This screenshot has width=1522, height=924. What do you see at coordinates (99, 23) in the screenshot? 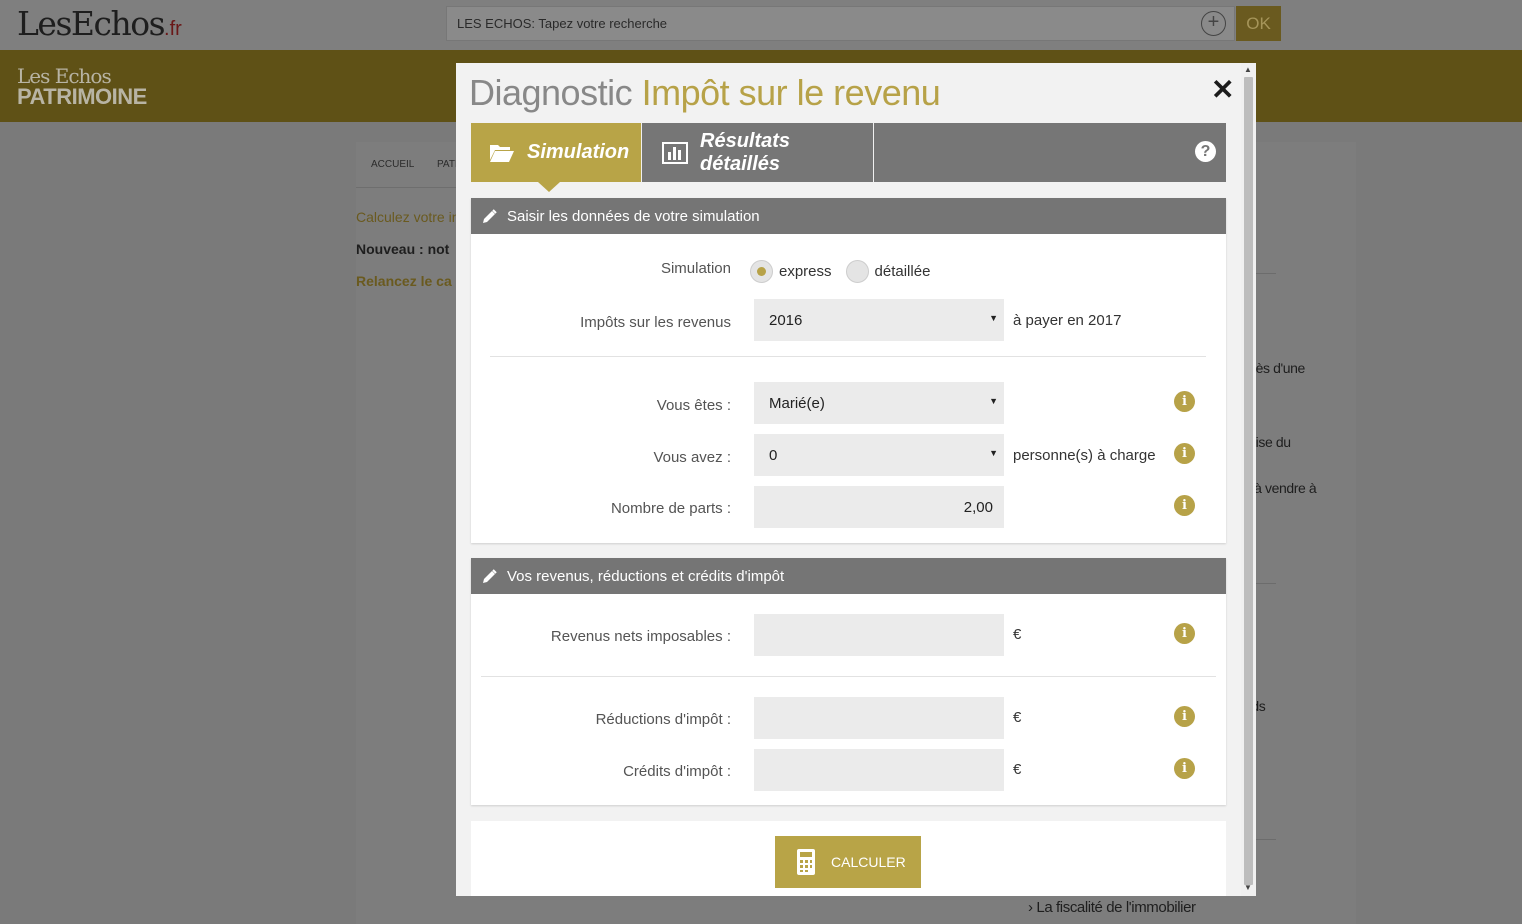
I see `lesechos-logo: LesEchos.fr` at bounding box center [99, 23].